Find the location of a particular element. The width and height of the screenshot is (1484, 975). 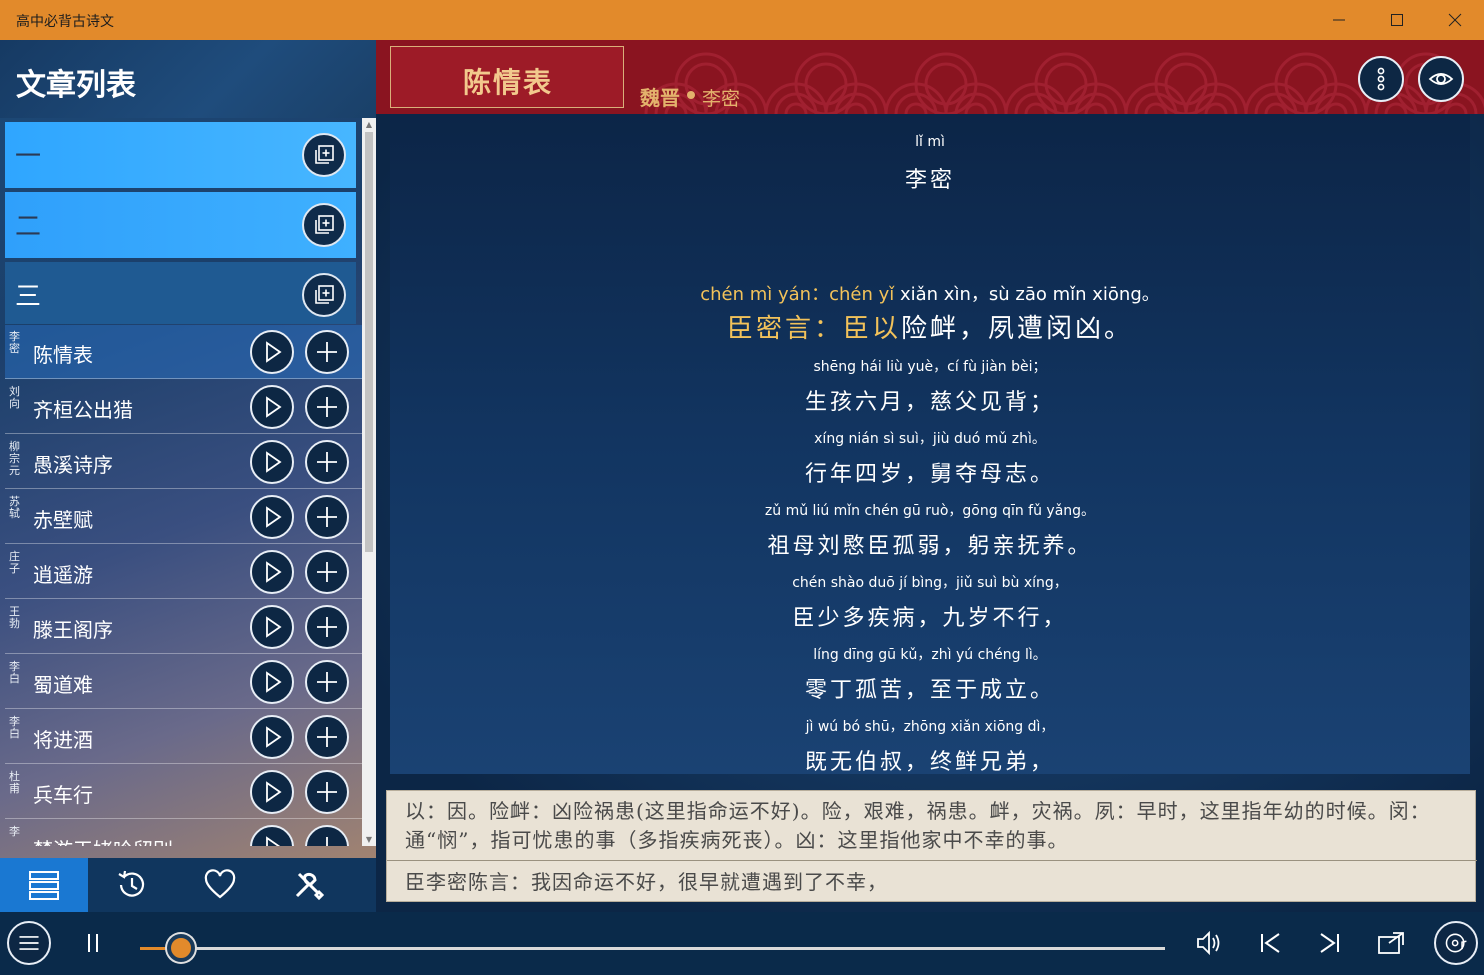

author-name: 李密 is located at coordinates (929, 180).